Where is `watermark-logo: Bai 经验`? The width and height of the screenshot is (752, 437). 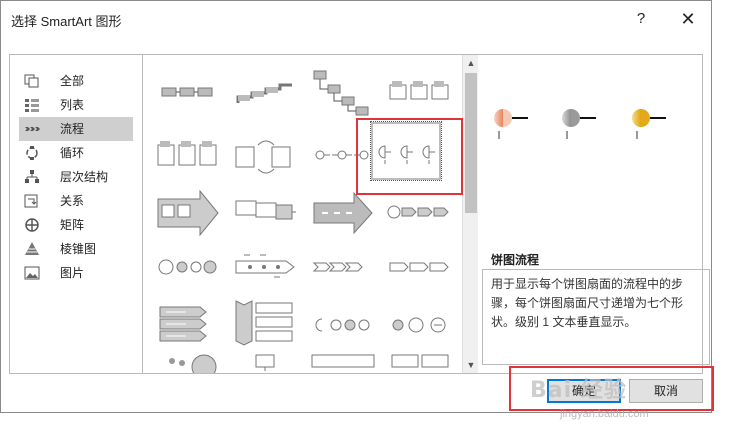
watermark-logo: Bai 经验 is located at coordinates (578, 390).